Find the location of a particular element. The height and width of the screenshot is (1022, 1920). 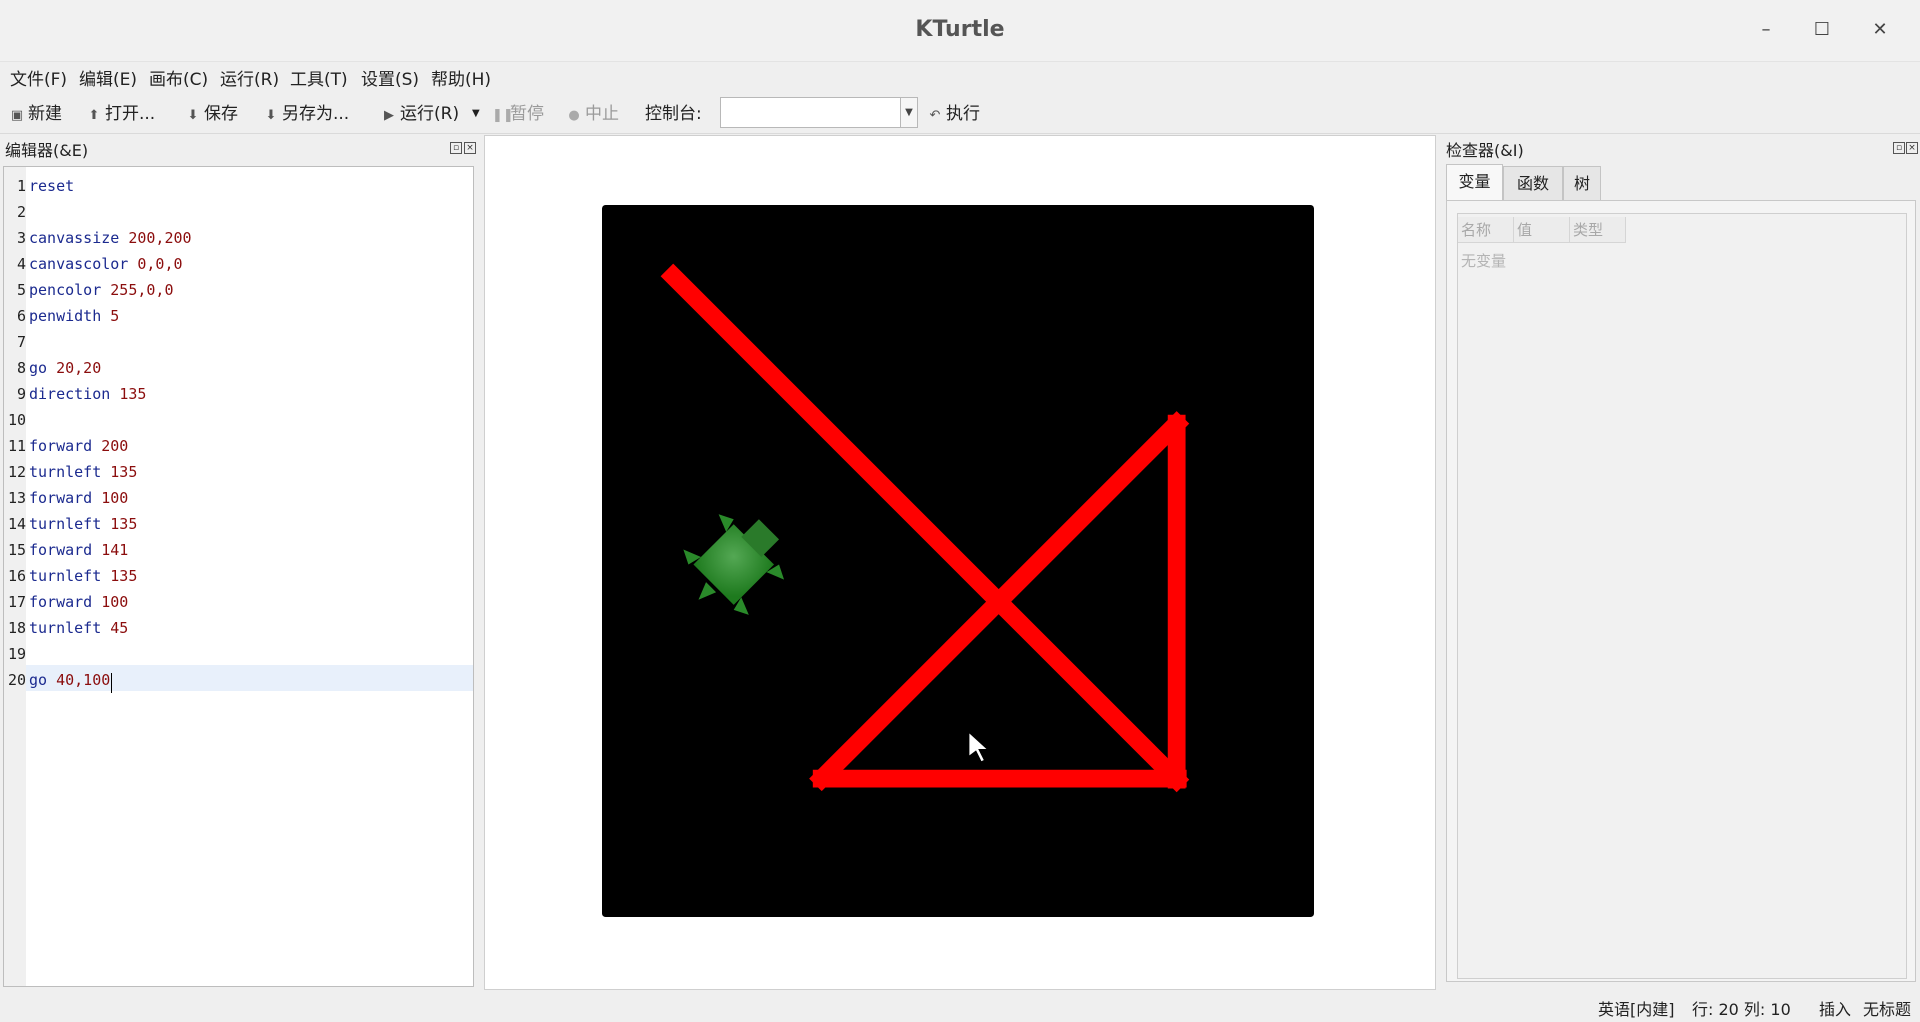

play-icon: ▶ is located at coordinates (389, 115).